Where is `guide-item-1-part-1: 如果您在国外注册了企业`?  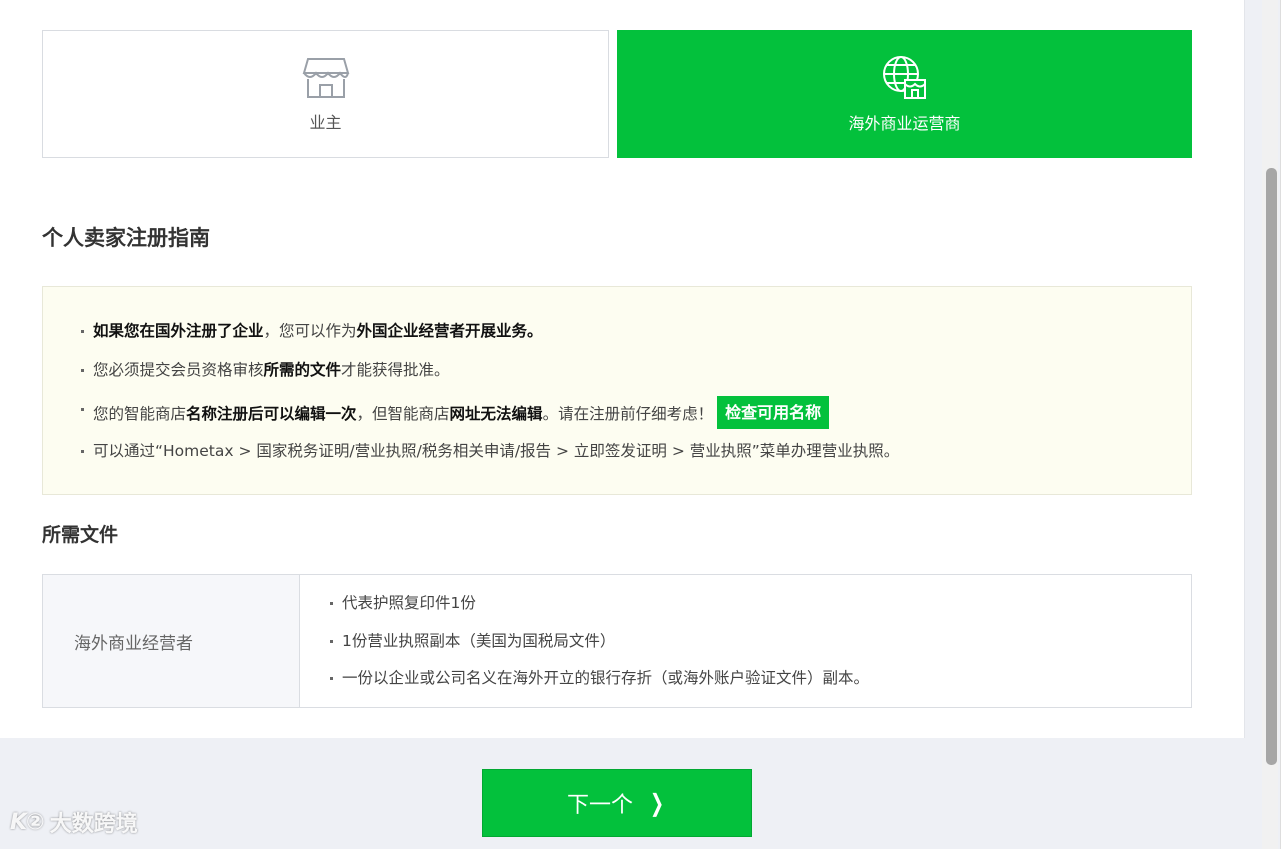 guide-item-1-part-1: 如果您在国外注册了企业 is located at coordinates (178, 331).